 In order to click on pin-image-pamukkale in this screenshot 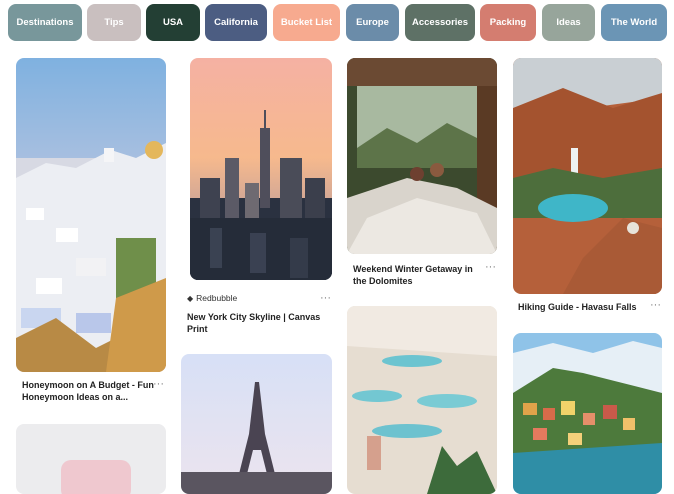, I will do `click(422, 400)`.